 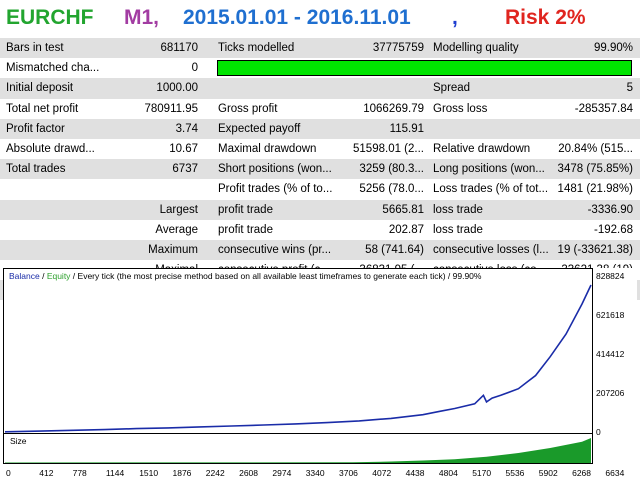 What do you see at coordinates (613, 48) in the screenshot?
I see `report-cell-value-3: 99.90%` at bounding box center [613, 48].